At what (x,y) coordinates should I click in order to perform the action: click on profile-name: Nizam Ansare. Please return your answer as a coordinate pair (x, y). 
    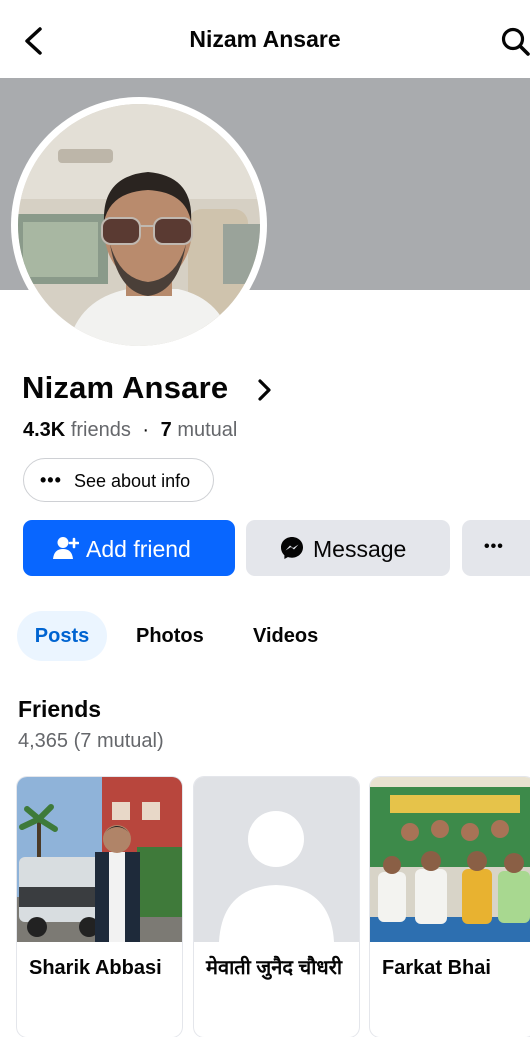
    Looking at the image, I should click on (125, 388).